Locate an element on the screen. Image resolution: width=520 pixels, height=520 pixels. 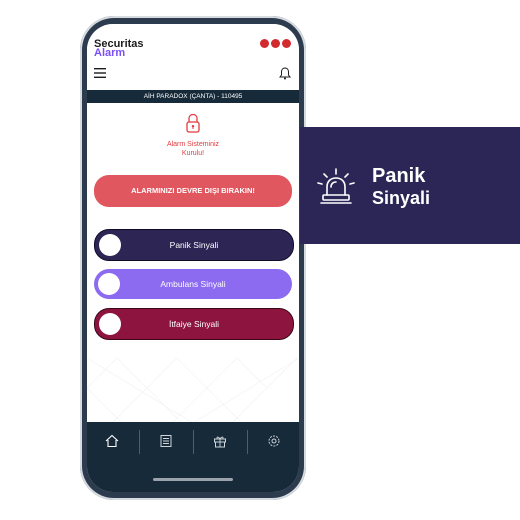
alarm-status-line2: Kurulu! is located at coordinates (193, 153).